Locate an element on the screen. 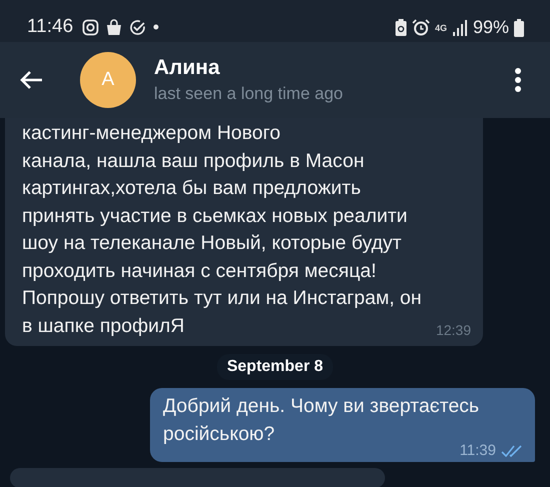  last-seen-status: last seen a long time ago is located at coordinates (249, 94).